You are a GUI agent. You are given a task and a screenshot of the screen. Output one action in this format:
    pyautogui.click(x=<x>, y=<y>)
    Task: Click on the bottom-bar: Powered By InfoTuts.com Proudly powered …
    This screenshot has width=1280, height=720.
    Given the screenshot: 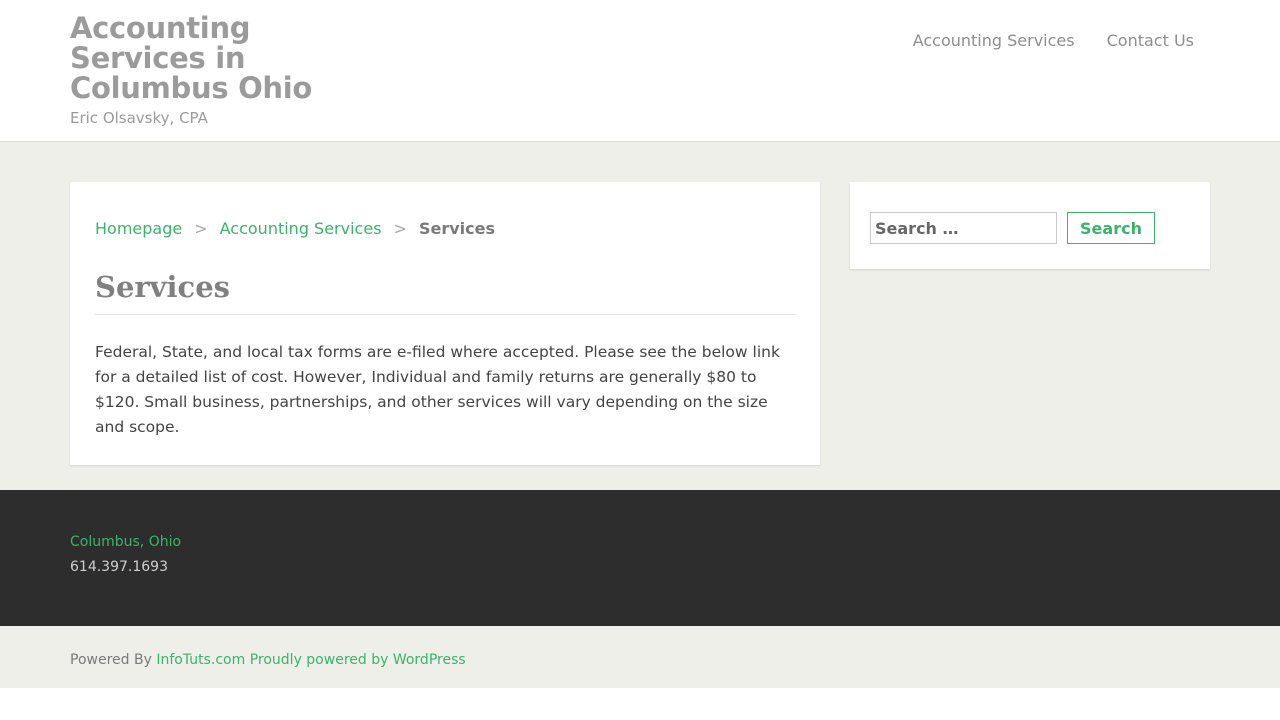 What is the action you would take?
    pyautogui.click(x=640, y=657)
    